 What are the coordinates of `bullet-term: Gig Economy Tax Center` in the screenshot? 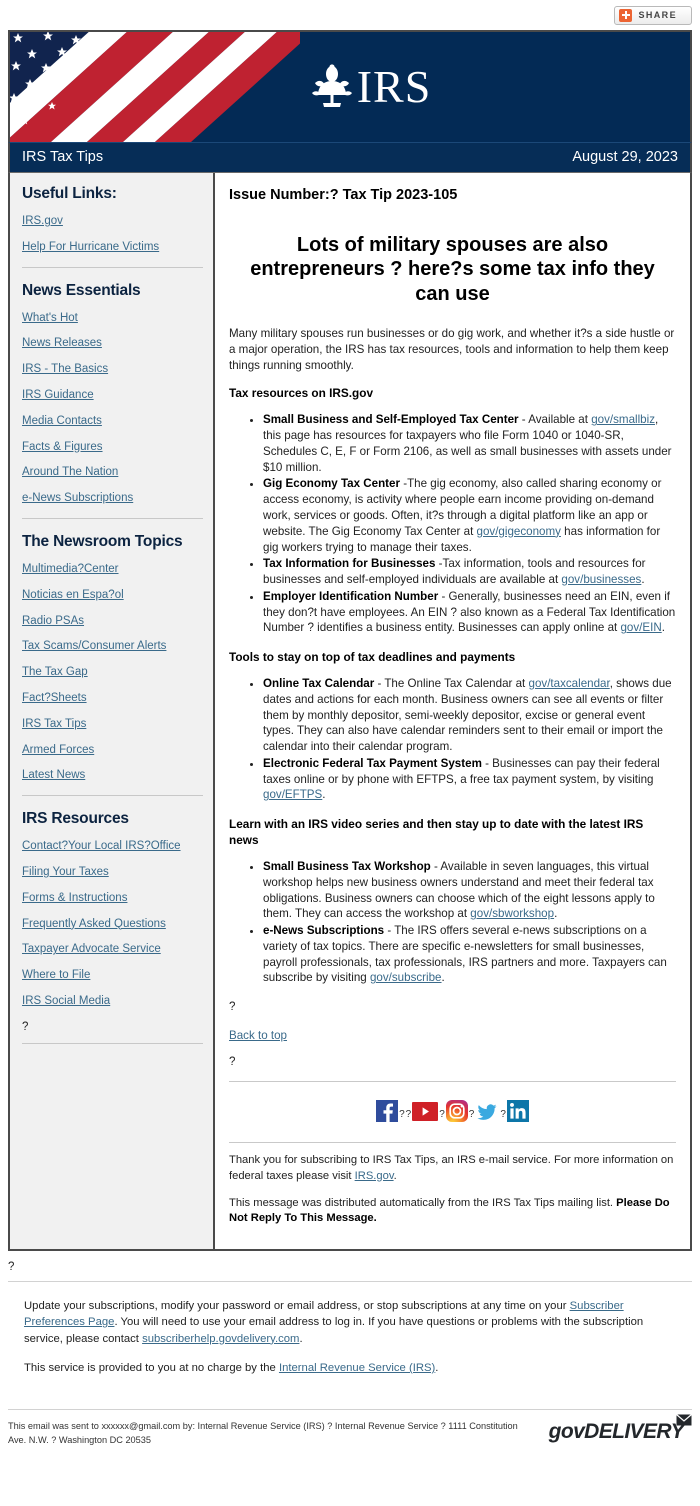 It's located at (332, 484).